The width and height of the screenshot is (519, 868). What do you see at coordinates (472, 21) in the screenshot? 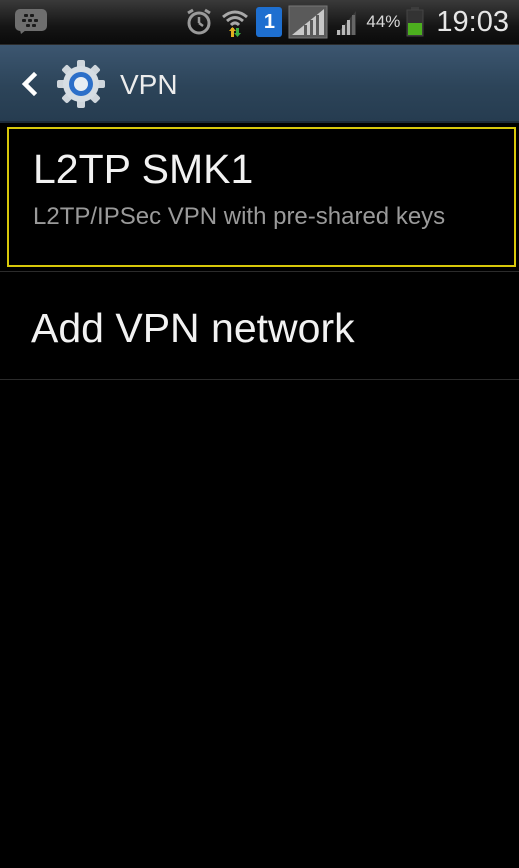
I see `status-clock: 19:03` at bounding box center [472, 21].